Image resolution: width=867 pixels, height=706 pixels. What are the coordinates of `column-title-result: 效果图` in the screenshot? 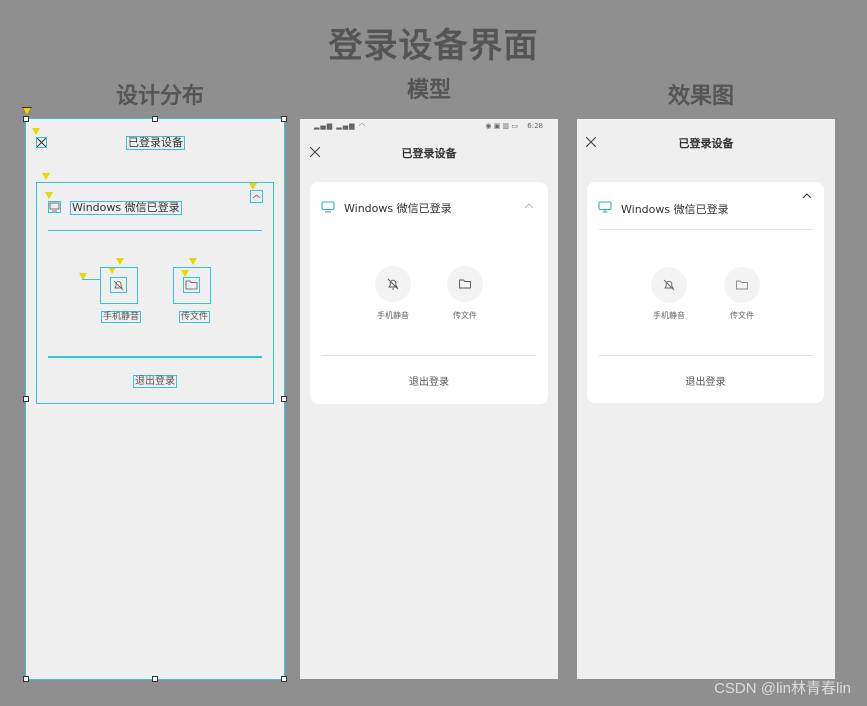 It's located at (700, 96).